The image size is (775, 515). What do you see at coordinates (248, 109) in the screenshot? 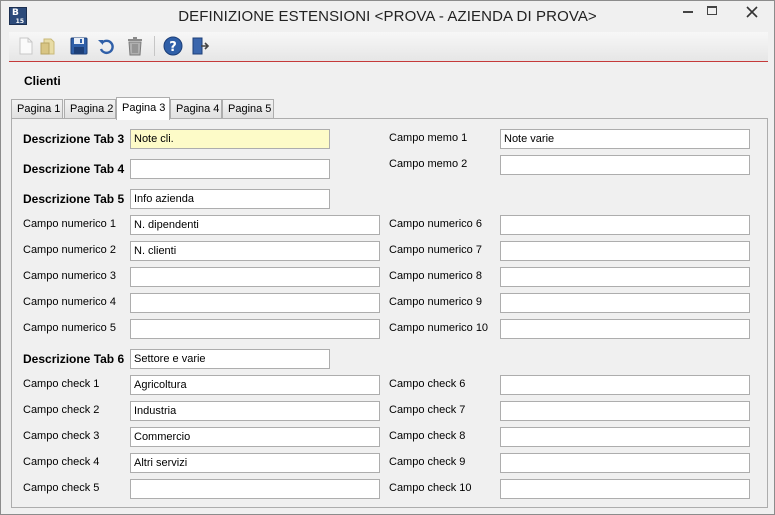
I see `tab-pagina-5: Pagina 5` at bounding box center [248, 109].